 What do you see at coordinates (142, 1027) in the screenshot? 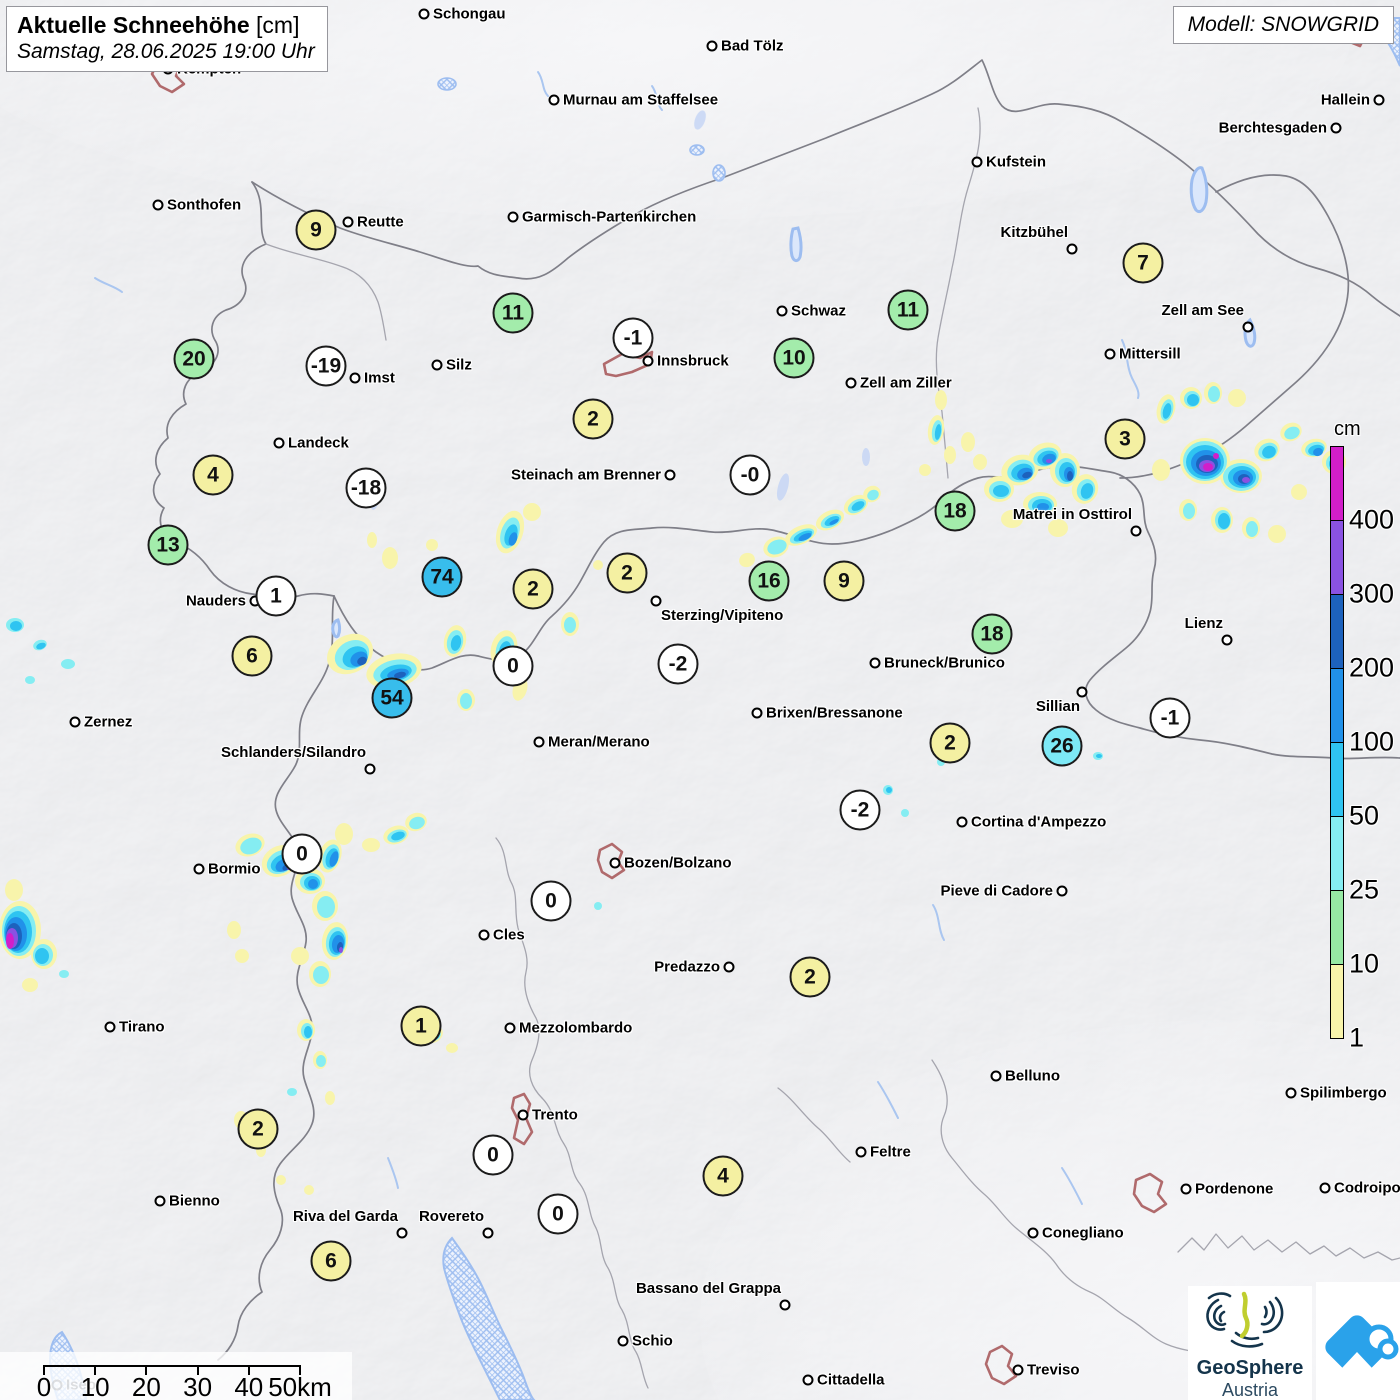
I see `city-label: Tirano` at bounding box center [142, 1027].